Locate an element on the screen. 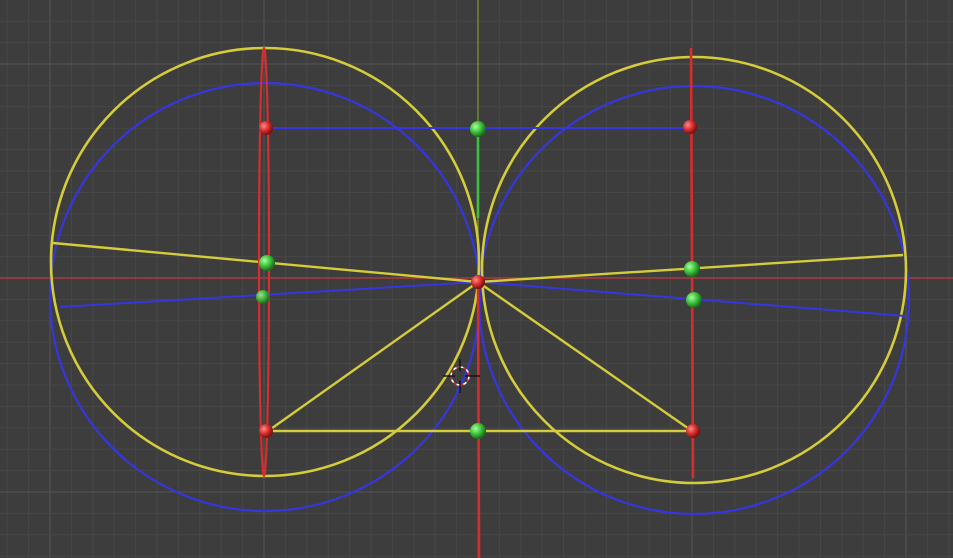  red-sphere-bottom-right is located at coordinates (693, 431).